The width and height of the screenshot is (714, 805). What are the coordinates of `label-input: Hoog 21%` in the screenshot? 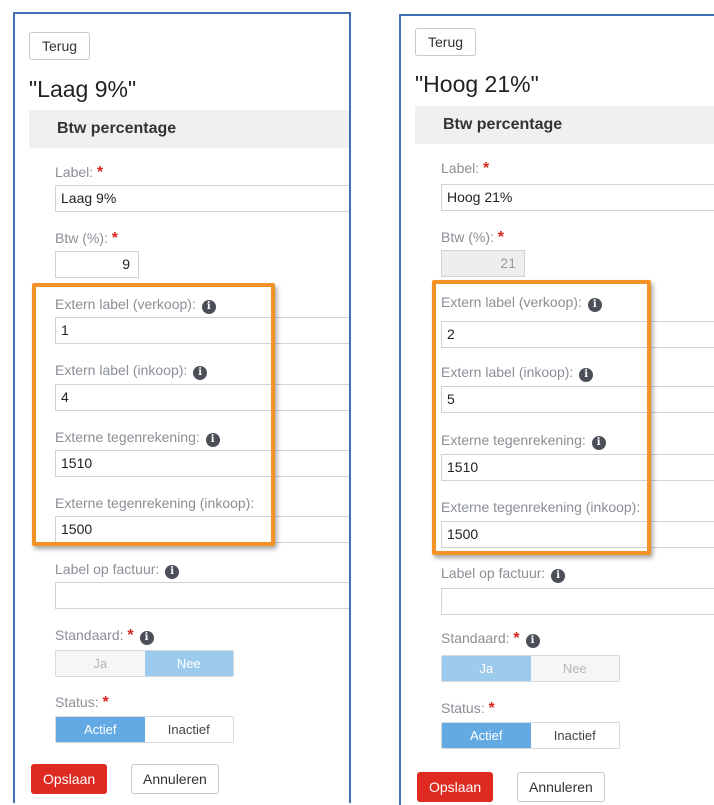 It's located at (577, 197).